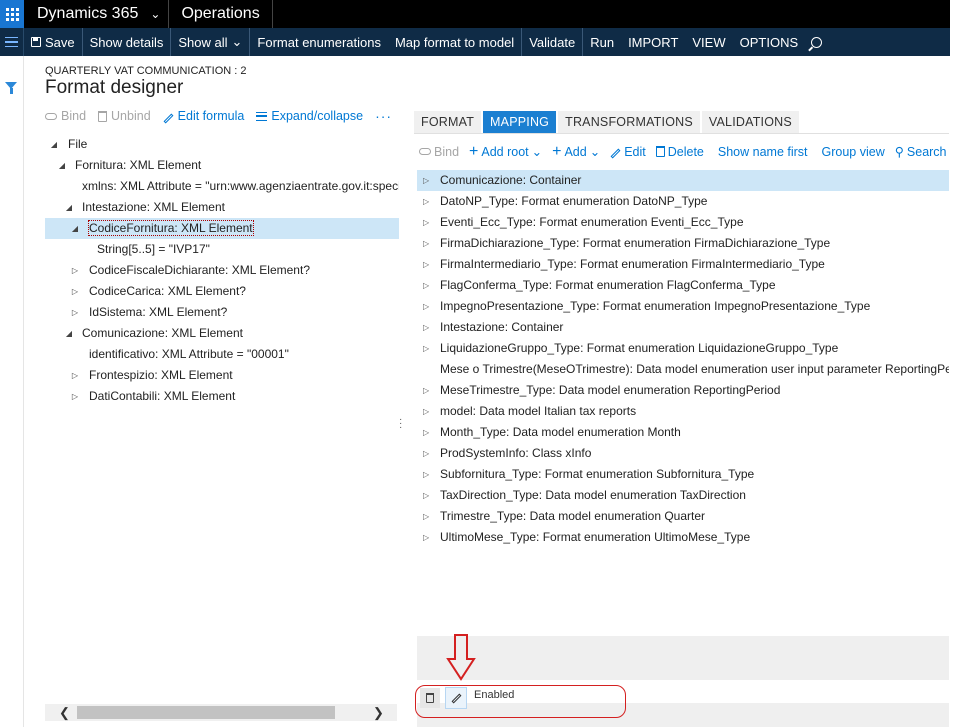 This screenshot has width=960, height=727. Describe the element at coordinates (203, 116) in the screenshot. I see `edit-formula-button: Edit formula` at that location.